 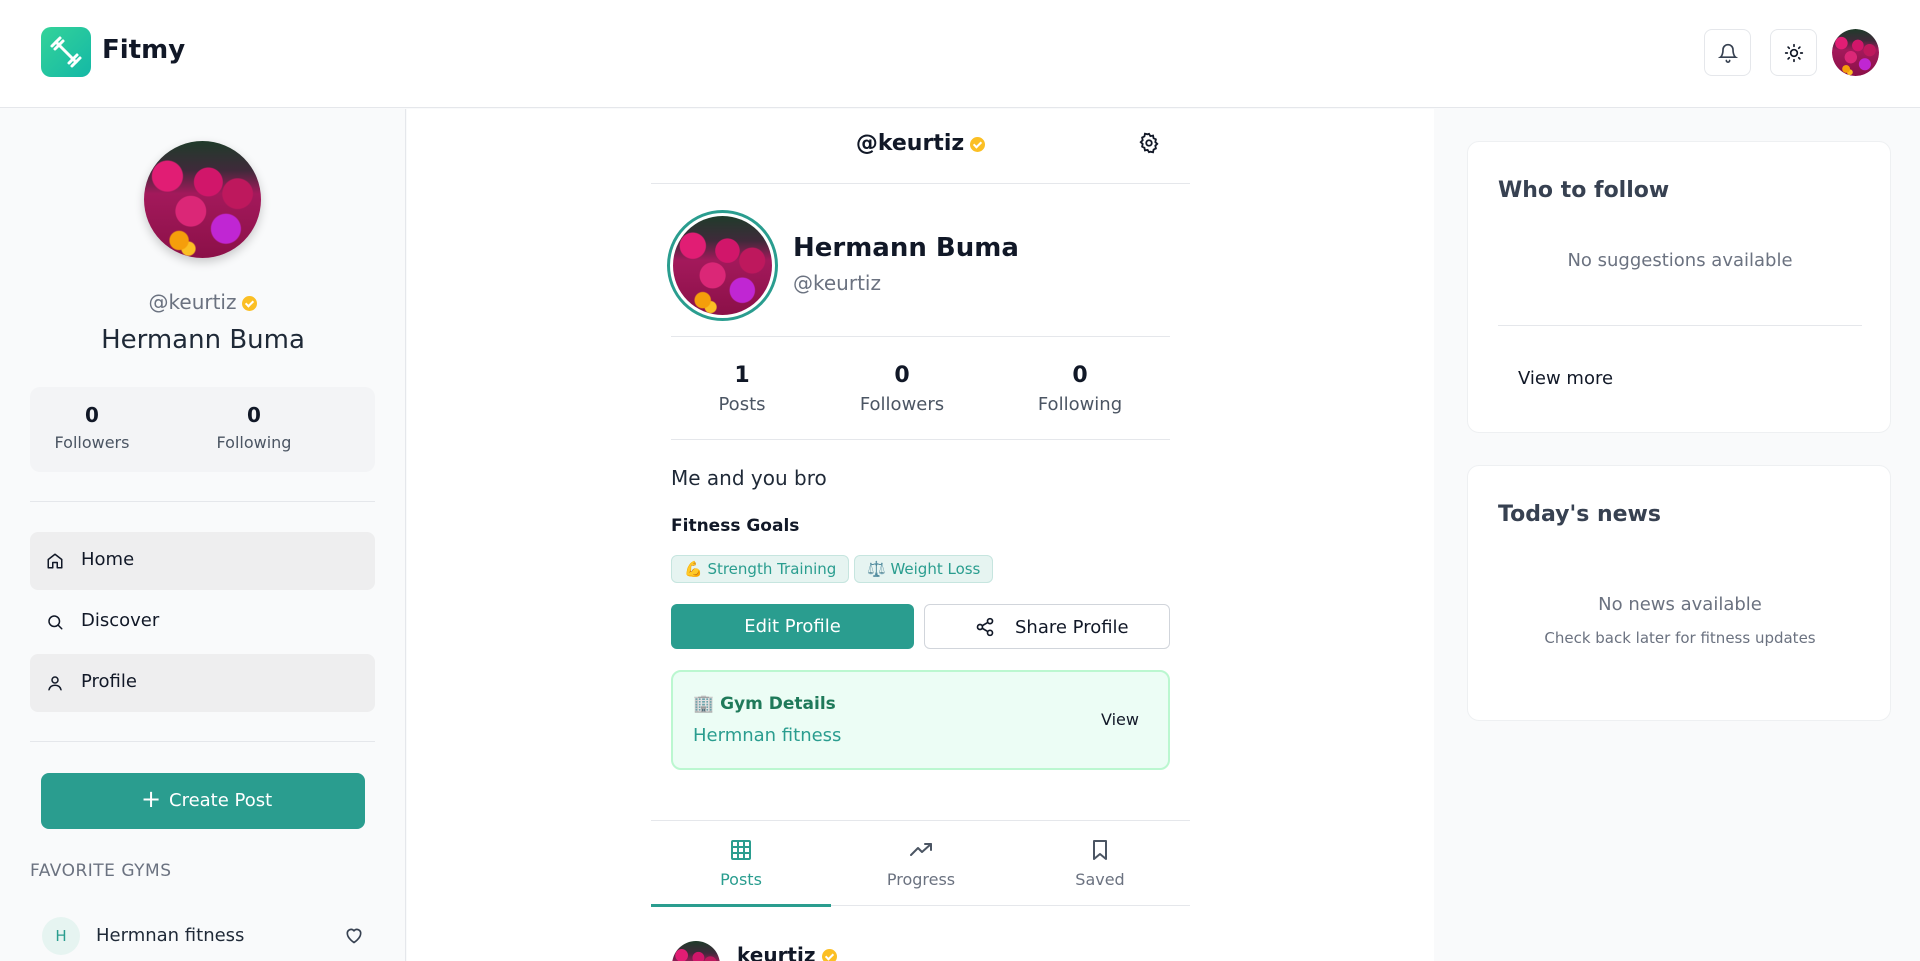 What do you see at coordinates (66, 52) in the screenshot?
I see `logo-icon` at bounding box center [66, 52].